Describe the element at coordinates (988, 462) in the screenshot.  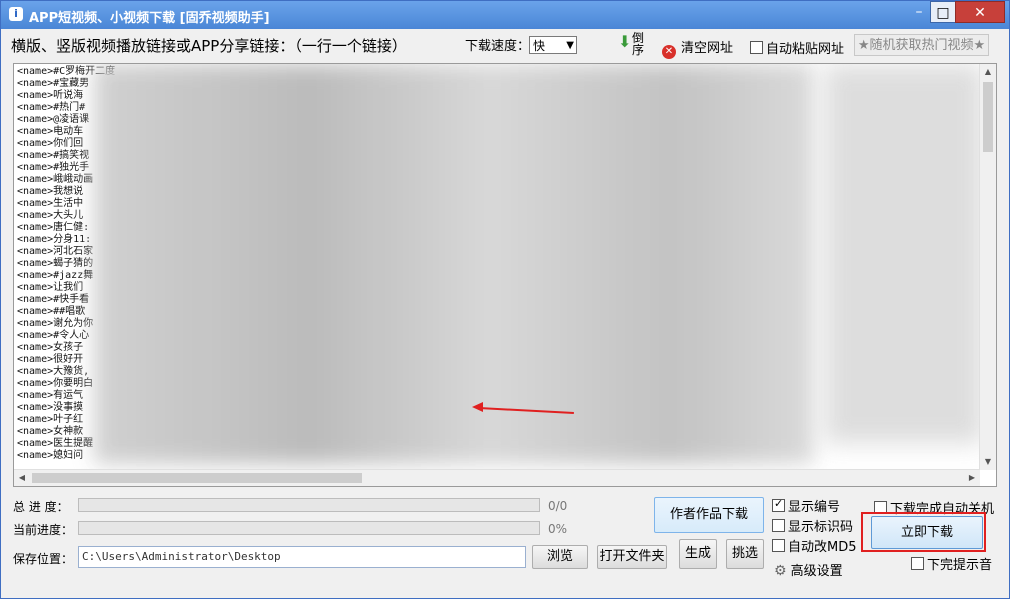
I see `scroll-down-icon: ▼` at that location.